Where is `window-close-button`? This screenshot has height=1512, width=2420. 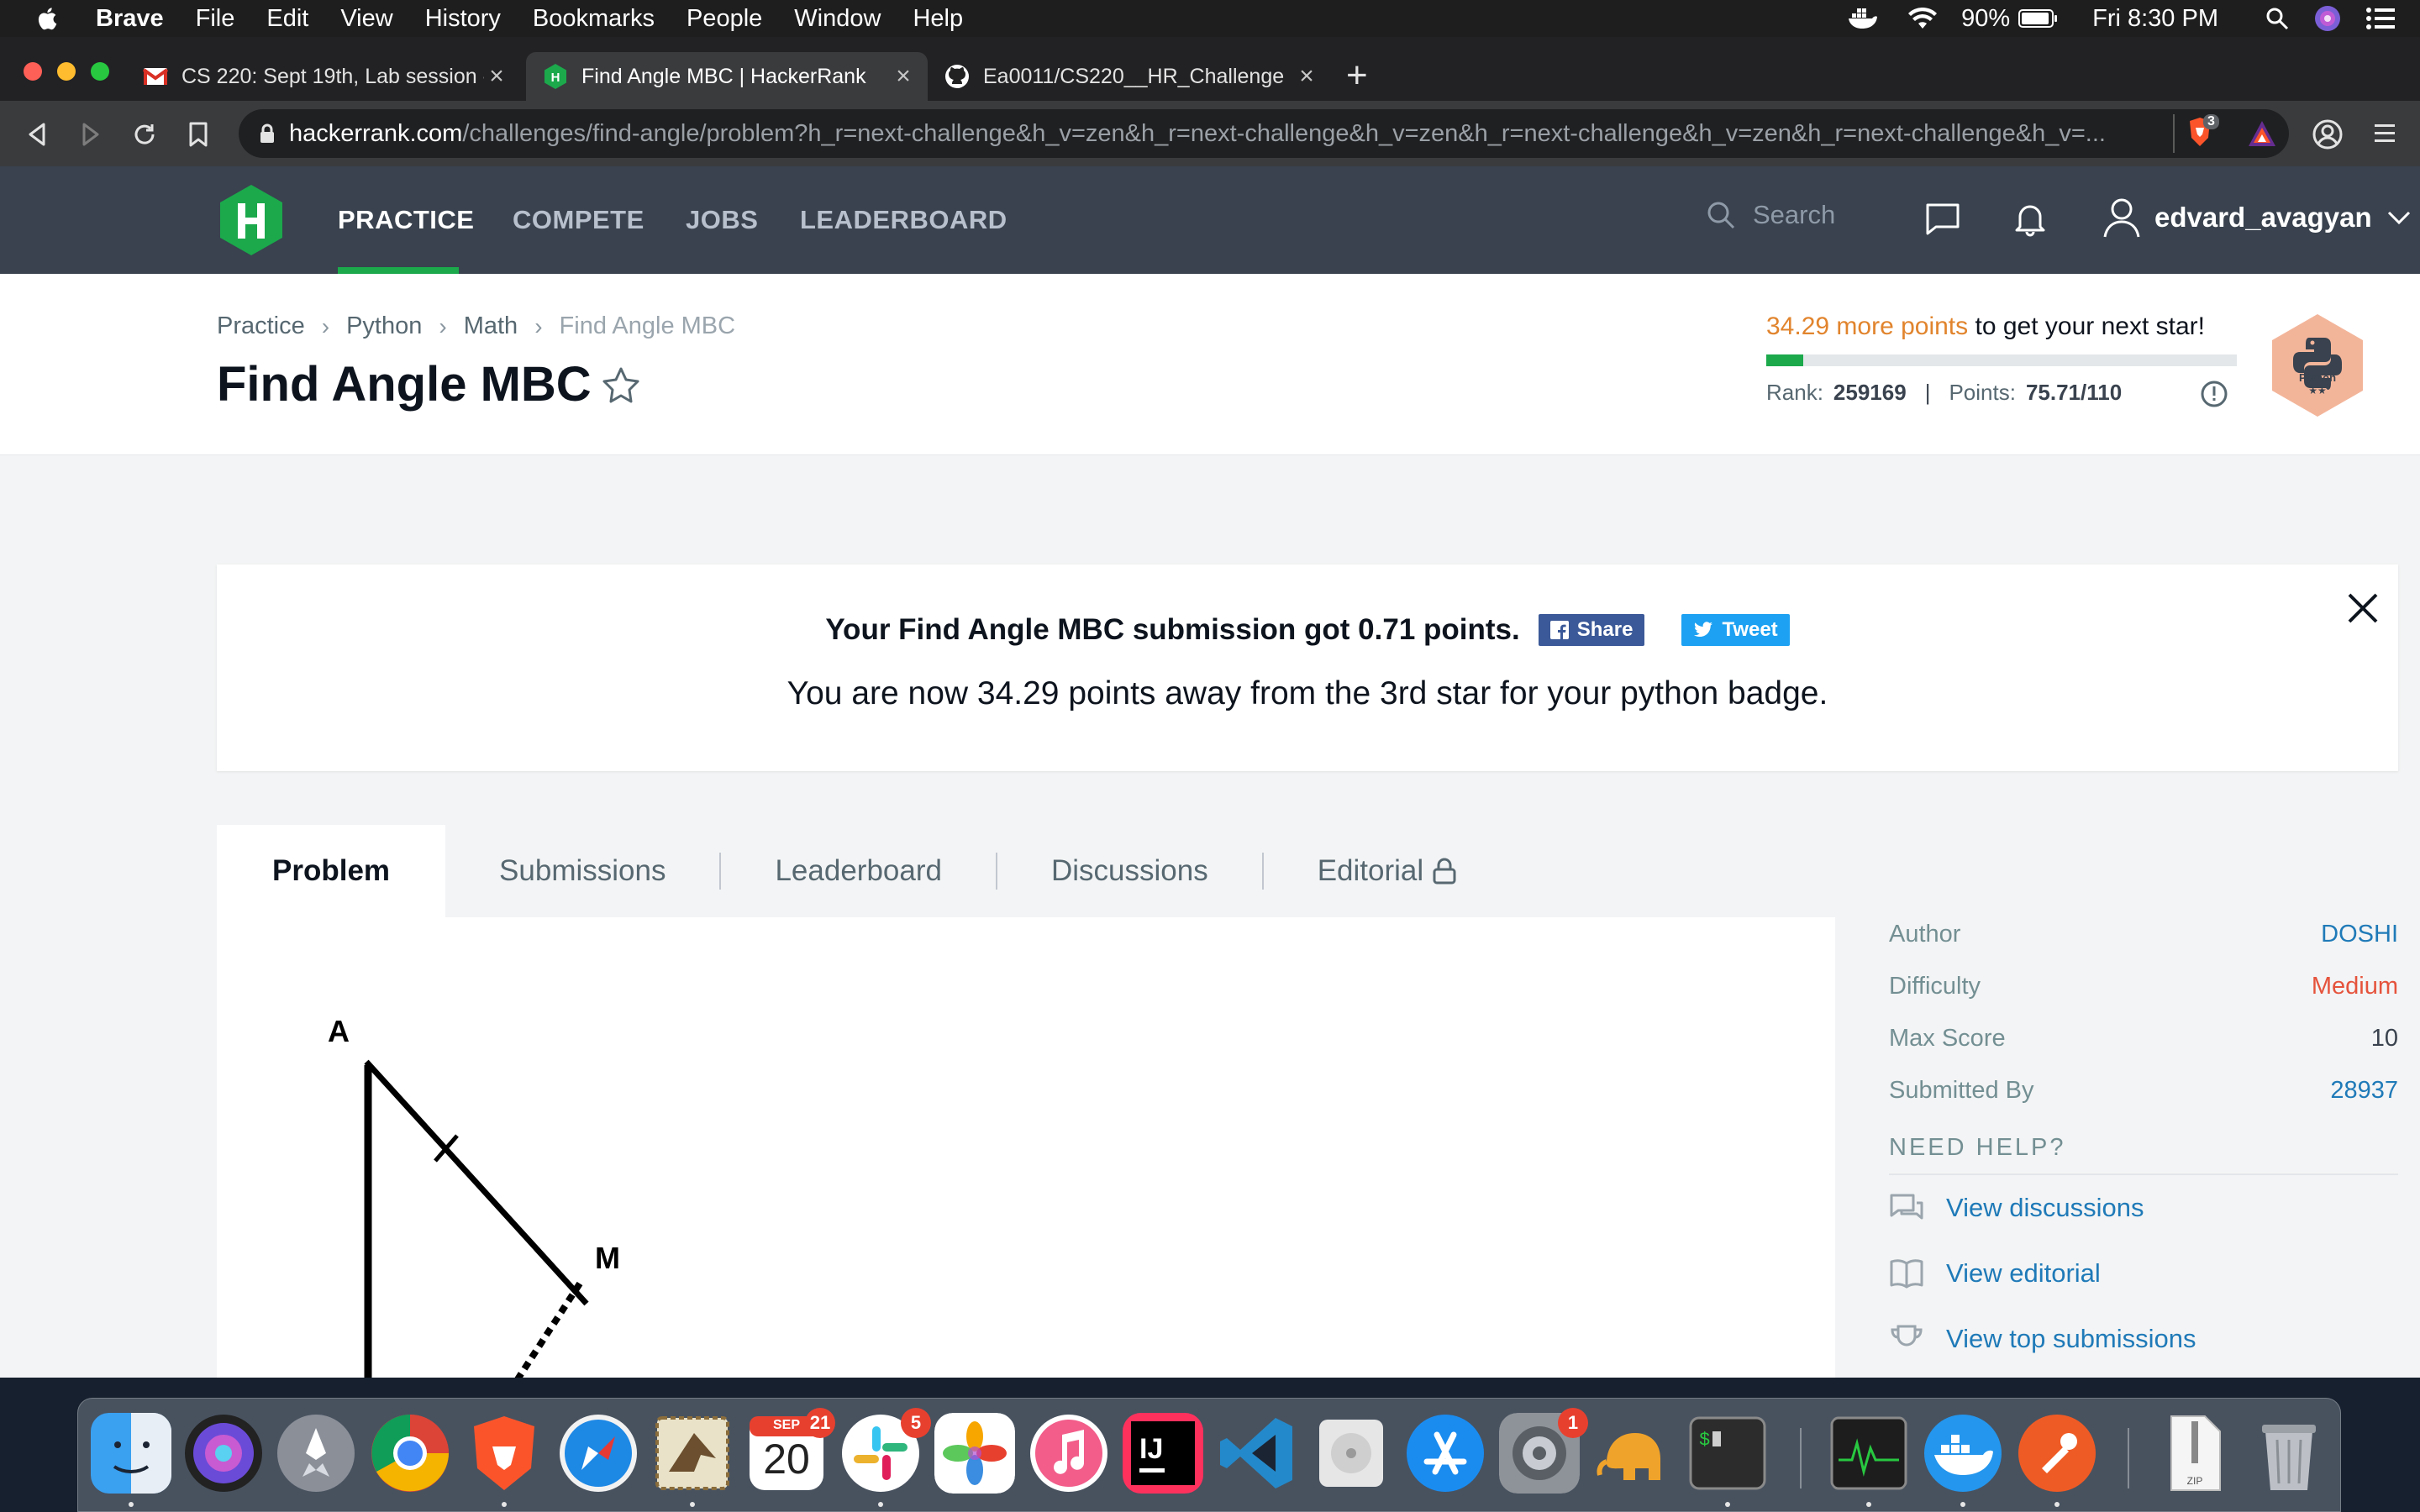
window-close-button is located at coordinates (33, 71).